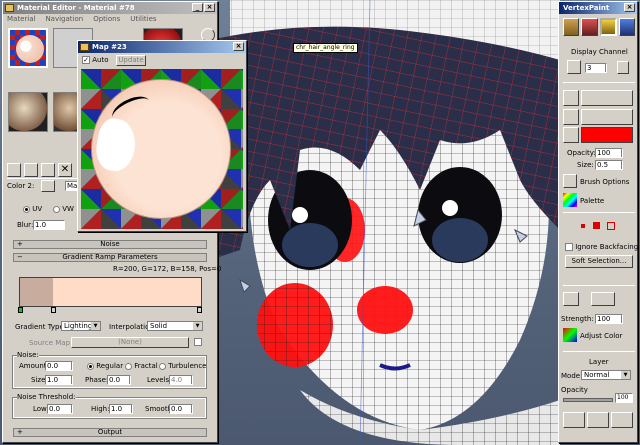 The image size is (640, 445). Describe the element at coordinates (159, 380) in the screenshot. I see `levels-label: Levels:` at that location.